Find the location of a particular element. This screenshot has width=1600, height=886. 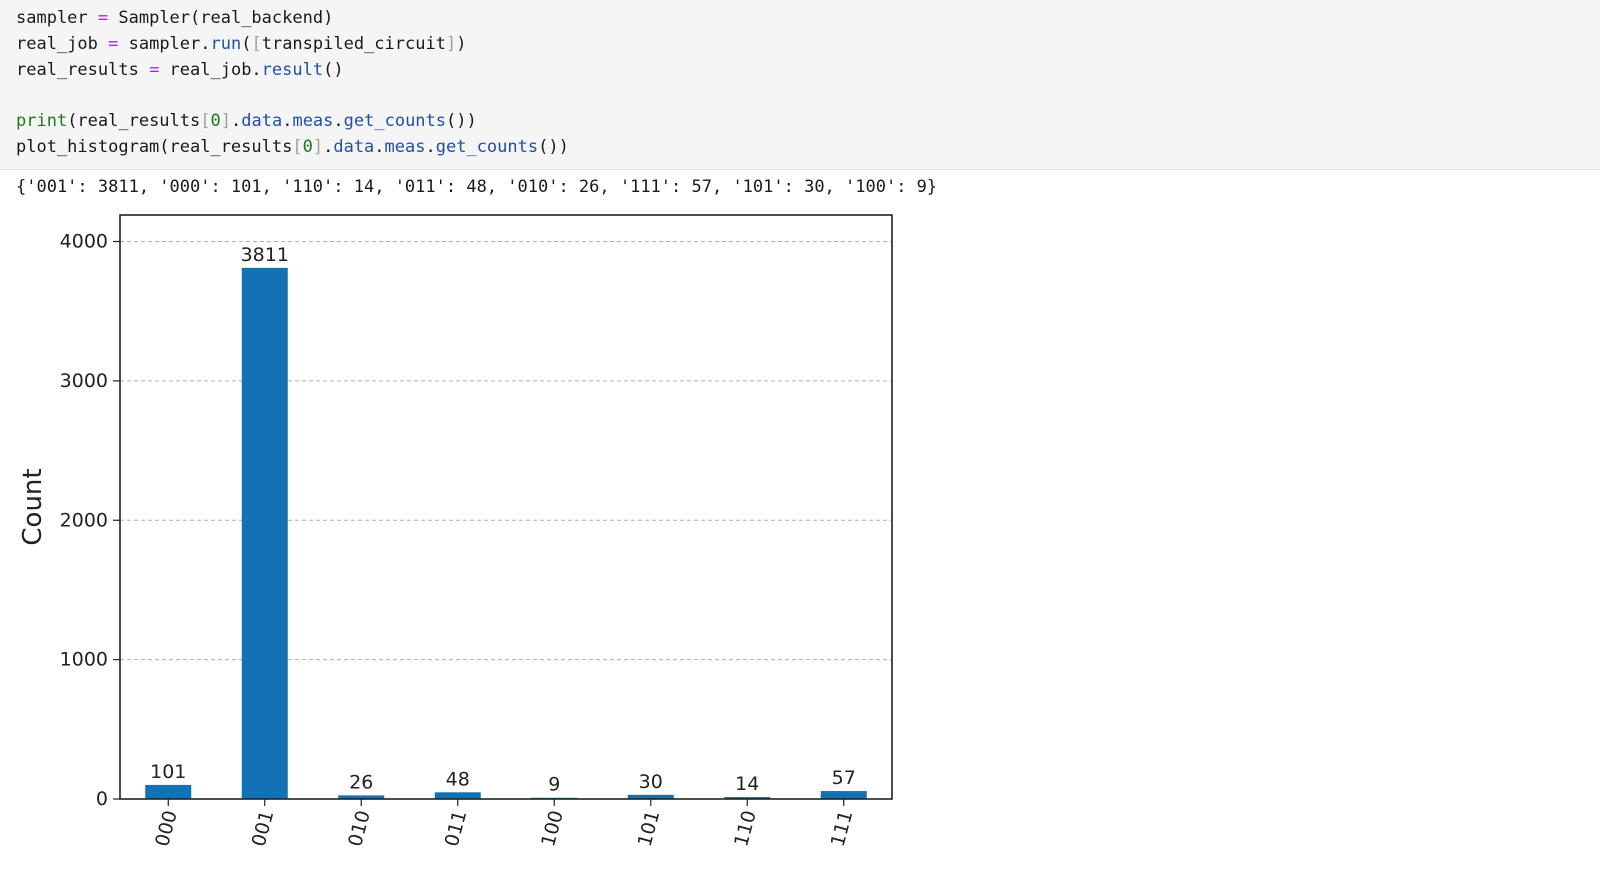

x-tick-label: 000 is located at coordinates (166, 828).